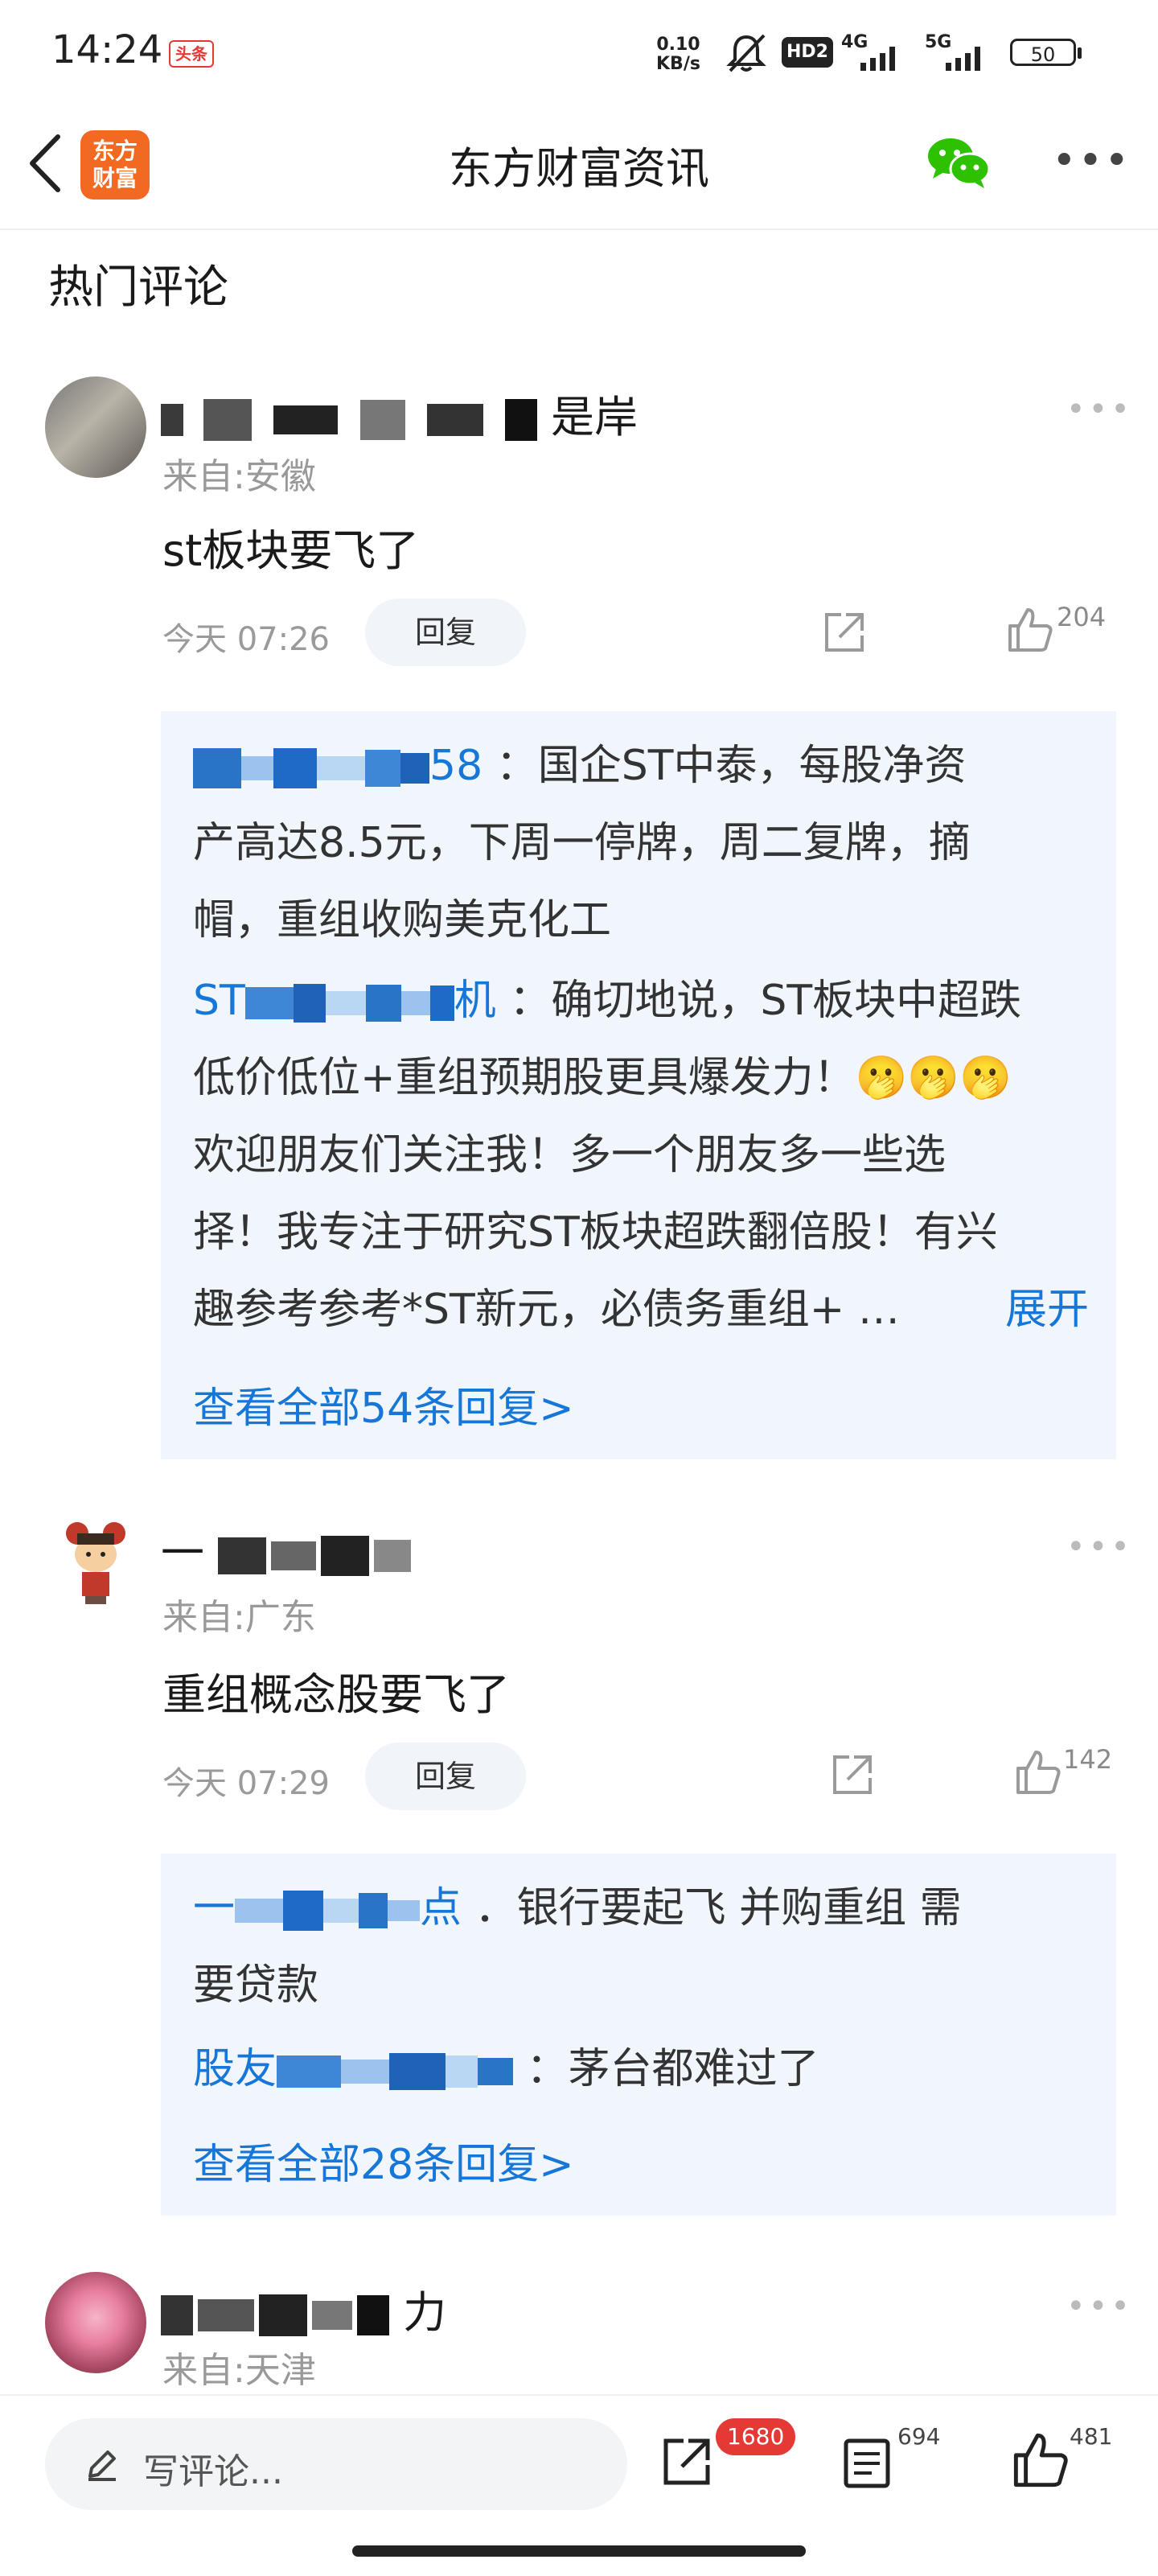  What do you see at coordinates (678, 45) in the screenshot?
I see `net-speed-value: 0.10` at bounding box center [678, 45].